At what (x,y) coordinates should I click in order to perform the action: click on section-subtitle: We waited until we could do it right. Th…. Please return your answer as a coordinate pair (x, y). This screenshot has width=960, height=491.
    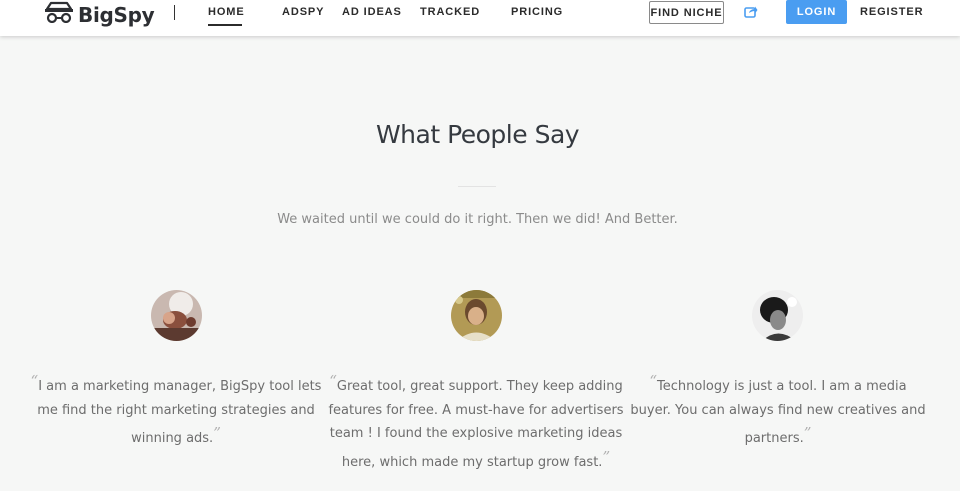
    Looking at the image, I should click on (477, 219).